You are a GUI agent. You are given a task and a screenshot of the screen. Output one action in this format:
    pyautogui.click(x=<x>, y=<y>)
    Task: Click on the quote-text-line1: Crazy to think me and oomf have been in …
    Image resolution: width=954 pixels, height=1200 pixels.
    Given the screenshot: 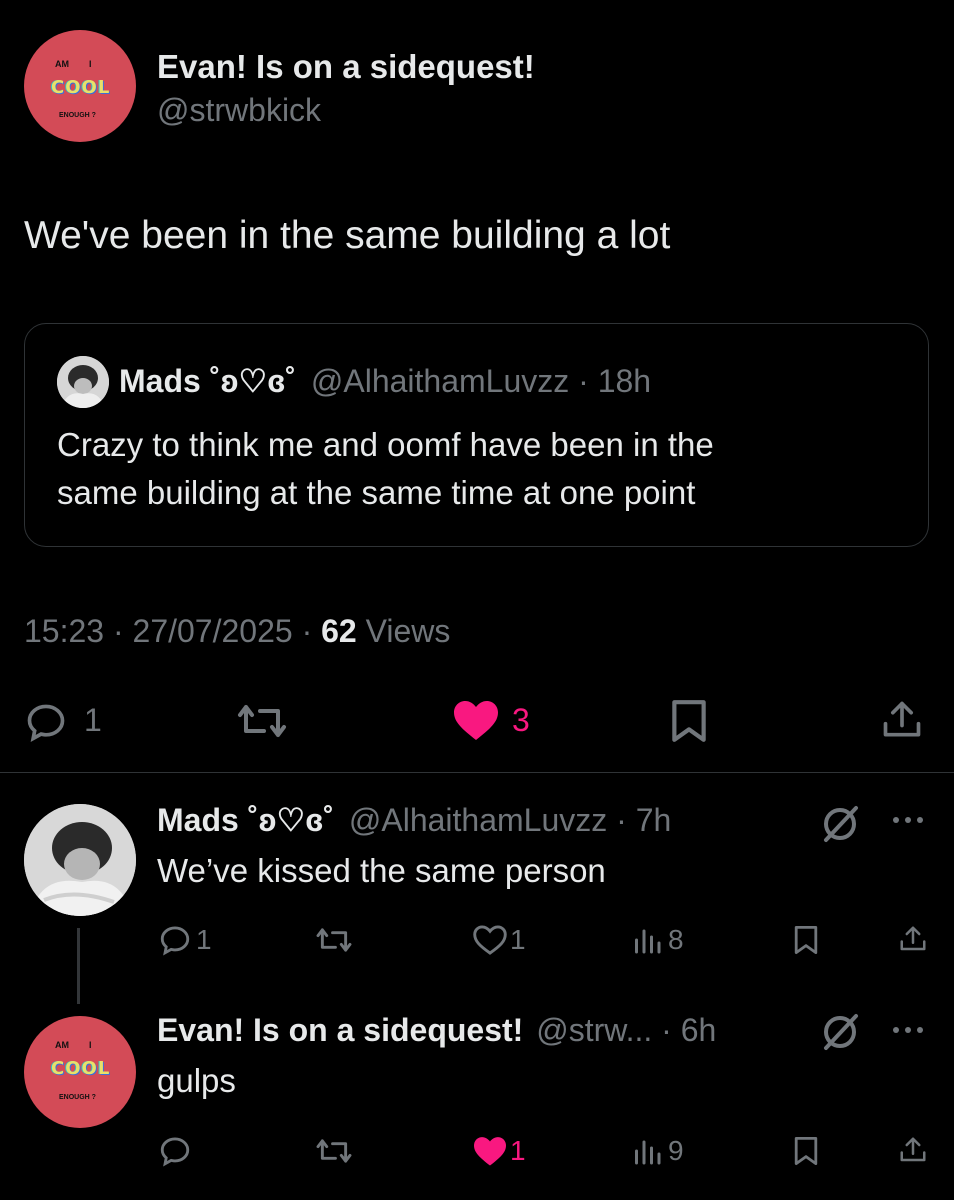 What is the action you would take?
    pyautogui.click(x=385, y=444)
    